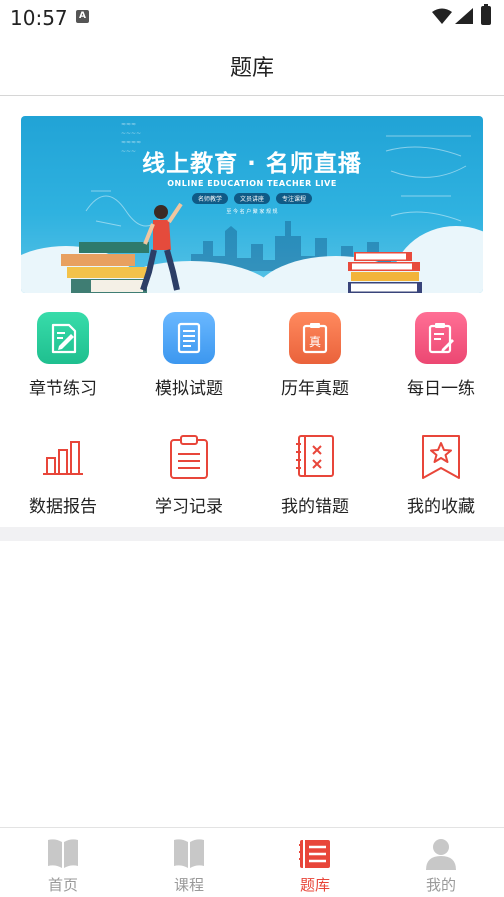  Describe the element at coordinates (188, 885) in the screenshot. I see `nav-label: 课程` at that location.